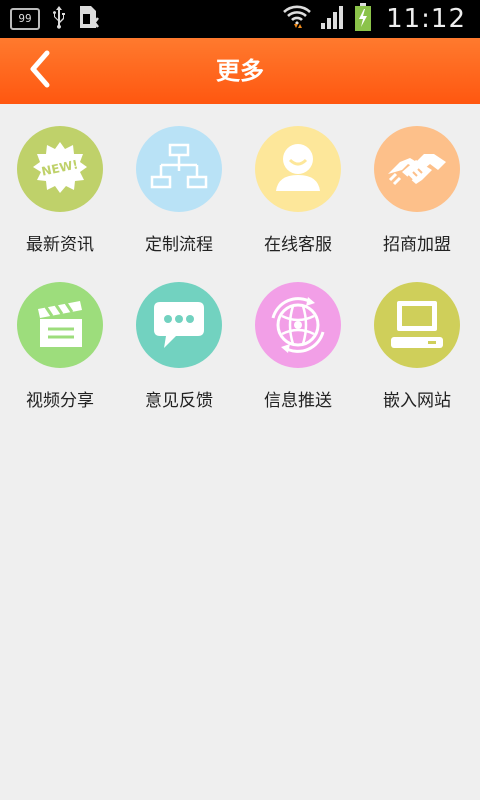 This screenshot has width=480, height=800. What do you see at coordinates (60, 401) in the screenshot?
I see `grid-item-label: 视频分享` at bounding box center [60, 401].